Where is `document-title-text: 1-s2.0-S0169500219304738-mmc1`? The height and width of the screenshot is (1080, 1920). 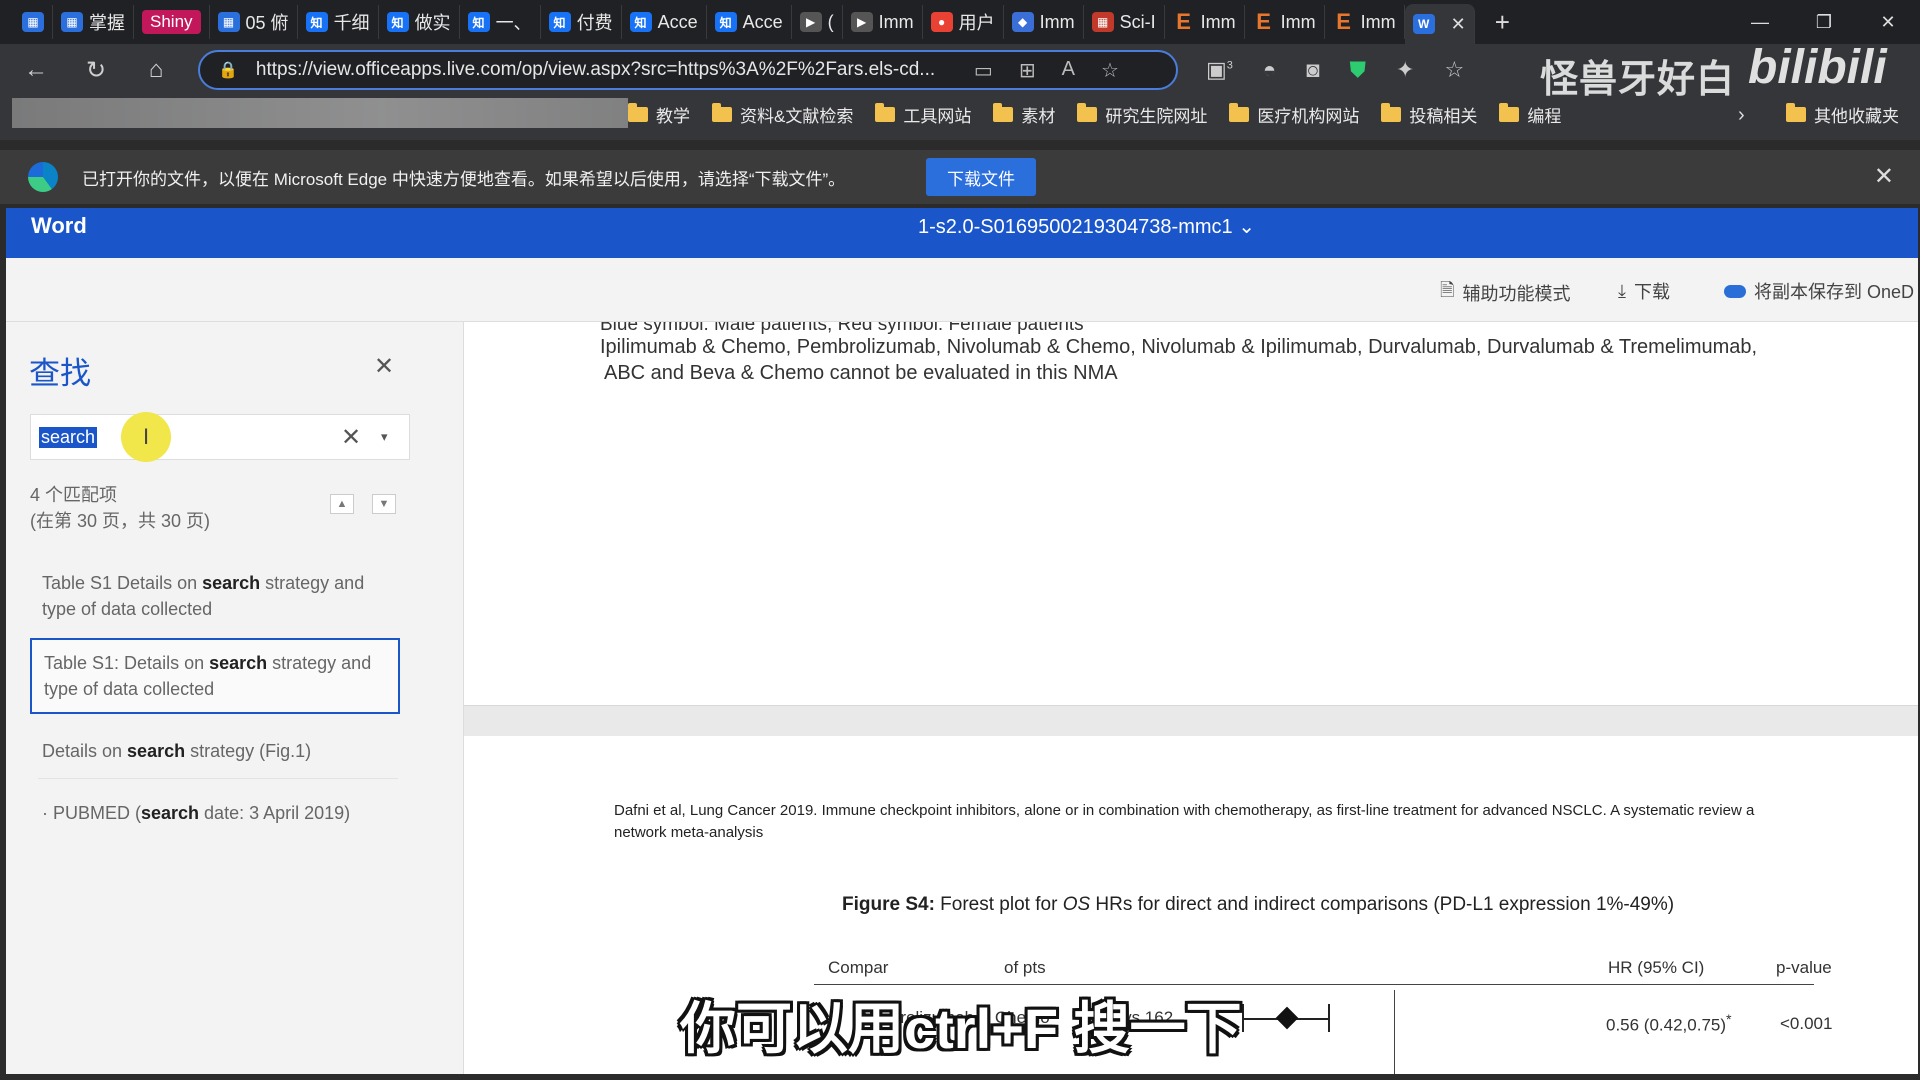
document-title-text: 1-s2.0-S0169500219304738-mmc1 is located at coordinates (1075, 227).